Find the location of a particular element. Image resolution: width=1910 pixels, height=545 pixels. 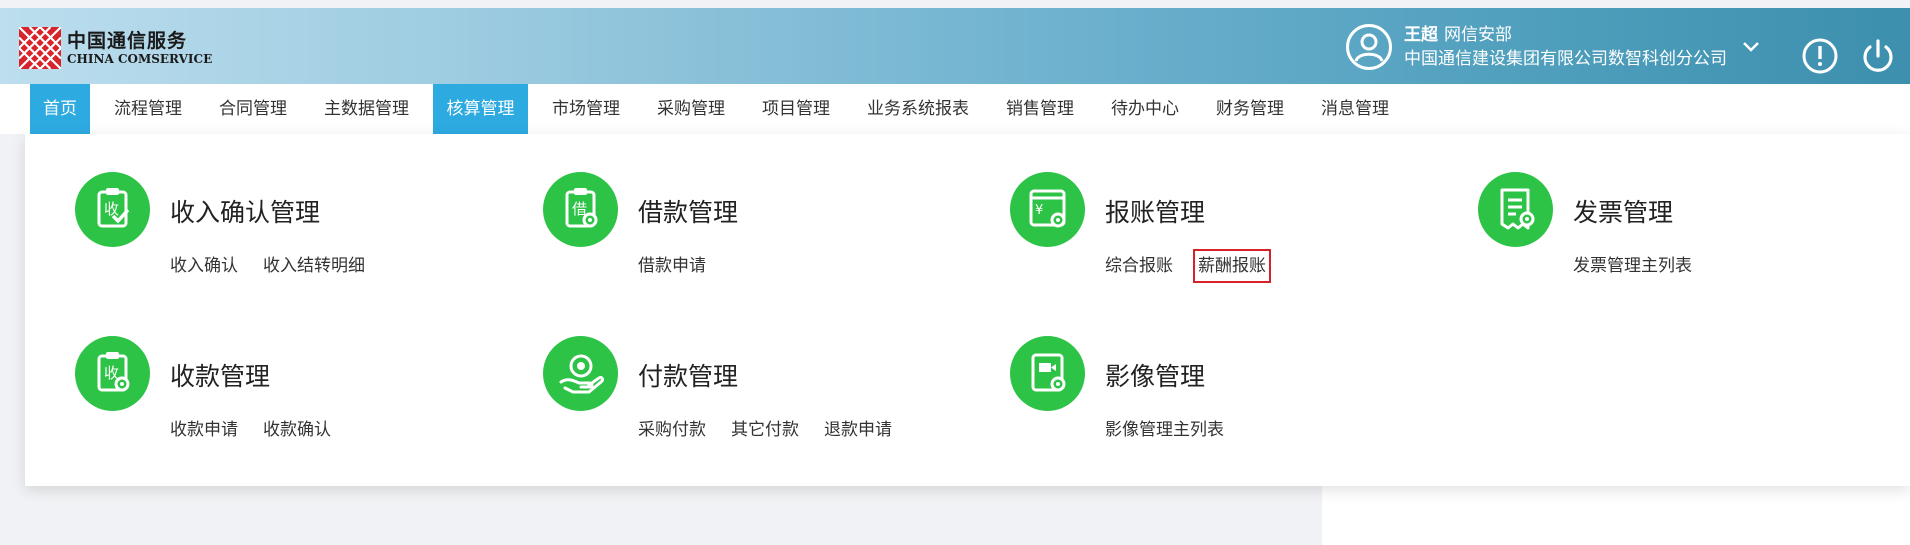

invoice-icon is located at coordinates (1515, 209).